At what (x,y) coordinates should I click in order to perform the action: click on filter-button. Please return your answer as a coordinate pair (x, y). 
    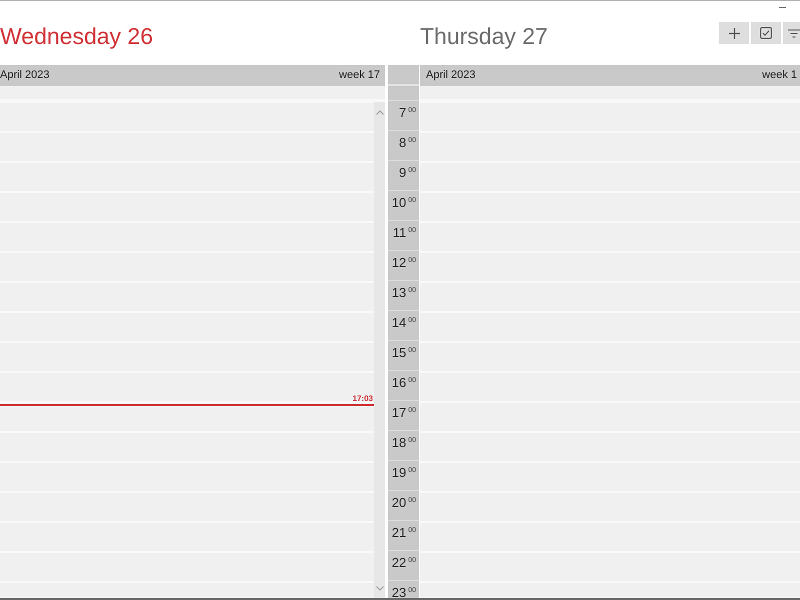
    Looking at the image, I should click on (791, 33).